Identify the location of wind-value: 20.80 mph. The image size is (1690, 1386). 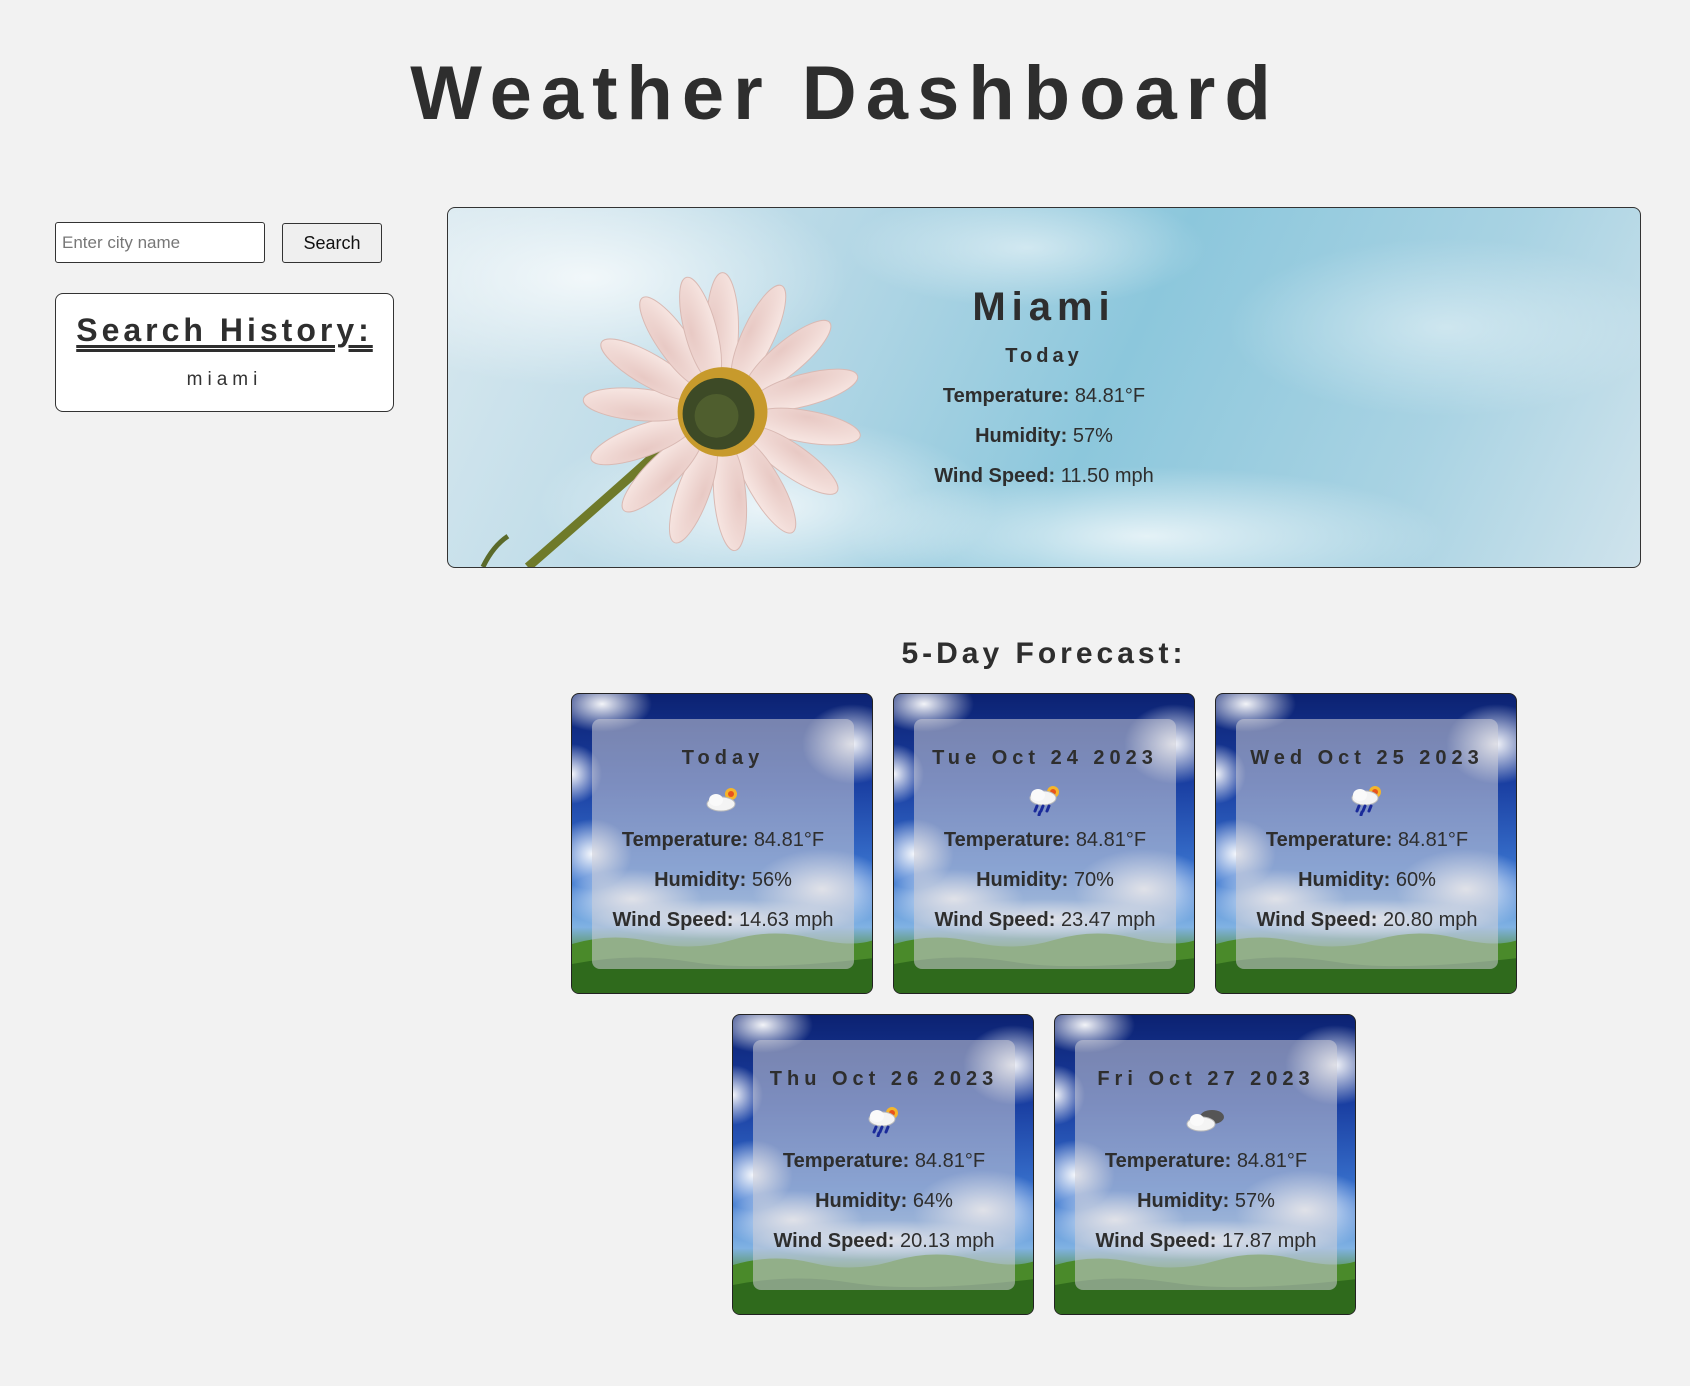
(1430, 920).